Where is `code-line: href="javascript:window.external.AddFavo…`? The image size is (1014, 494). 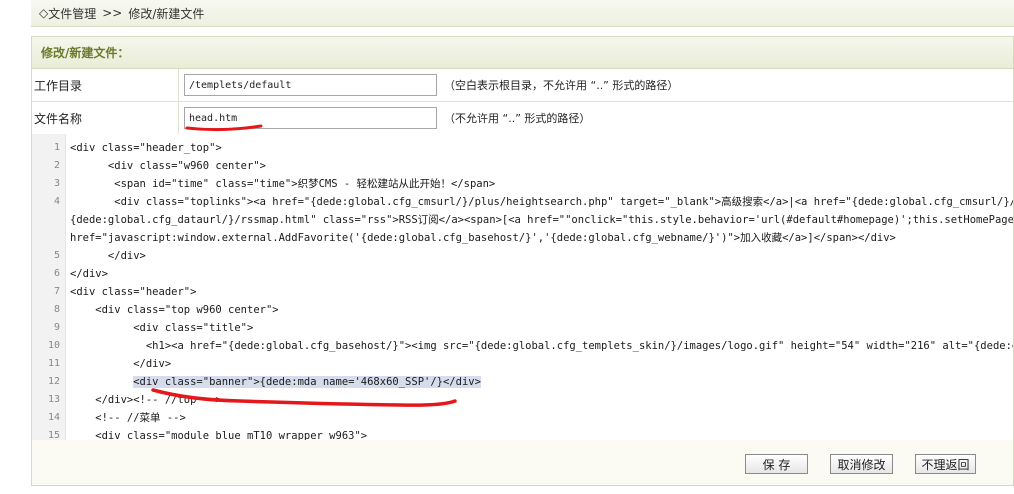 code-line: href="javascript:window.external.AddFavo… is located at coordinates (483, 238).